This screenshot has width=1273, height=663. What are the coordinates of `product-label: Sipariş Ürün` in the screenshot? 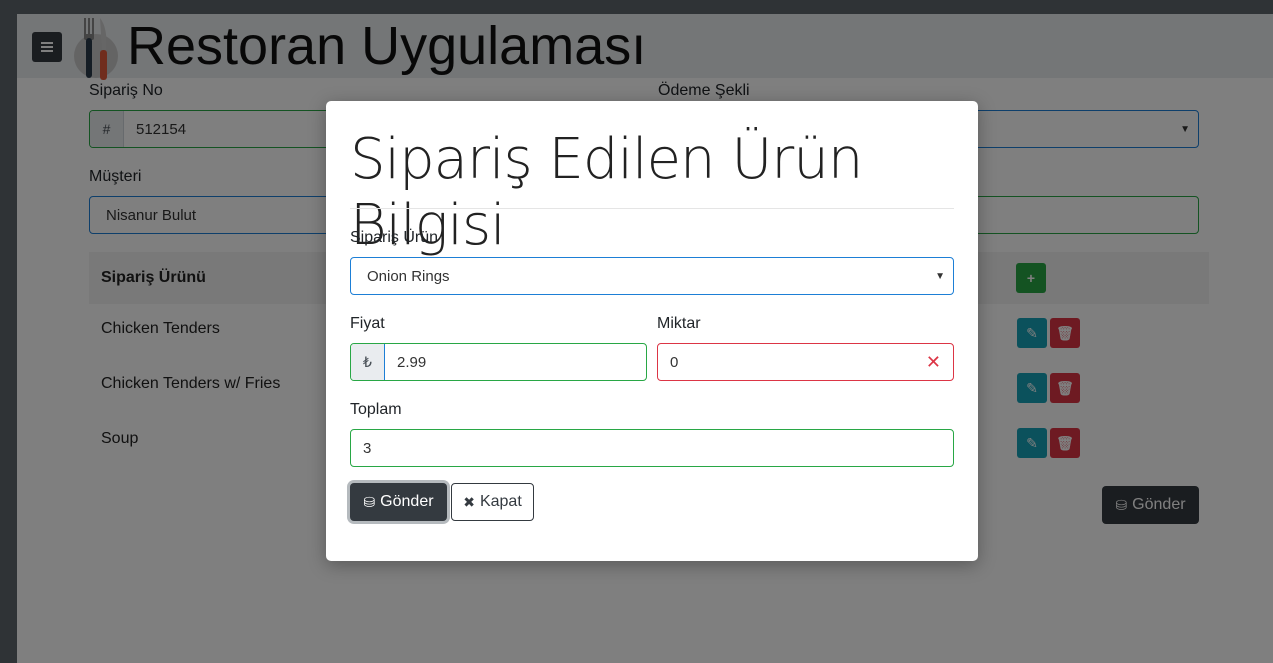 It's located at (394, 237).